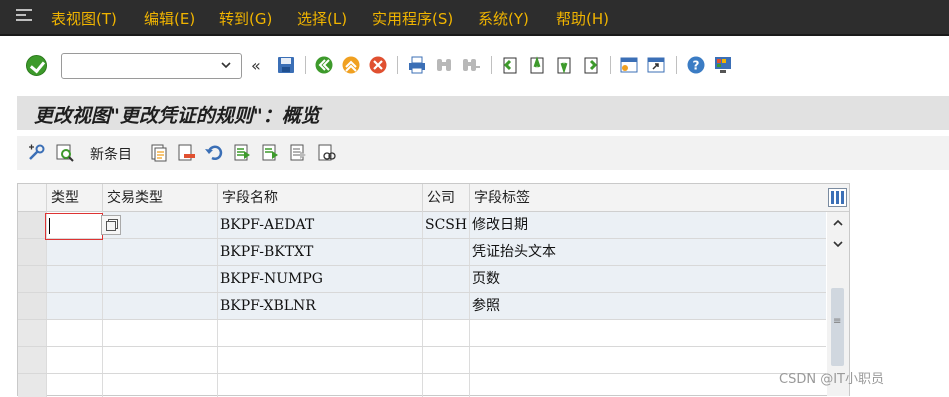 The width and height of the screenshot is (949, 397). What do you see at coordinates (75, 198) in the screenshot?
I see `header-type: 类型` at bounding box center [75, 198].